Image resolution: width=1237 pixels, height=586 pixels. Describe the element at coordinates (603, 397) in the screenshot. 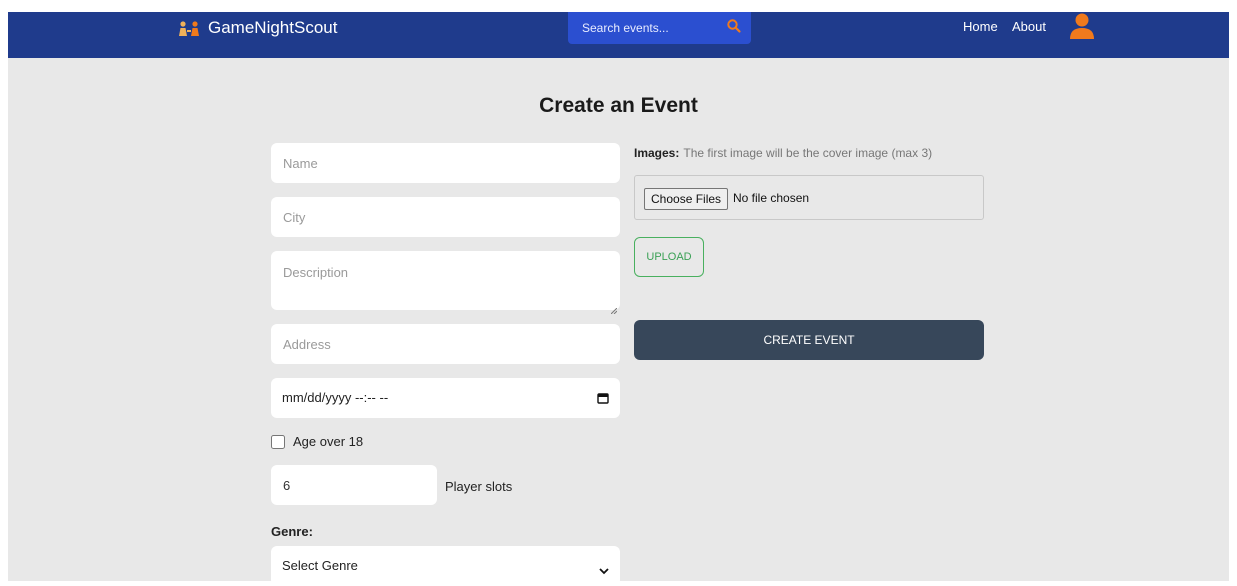

I see `calendar-icon` at that location.